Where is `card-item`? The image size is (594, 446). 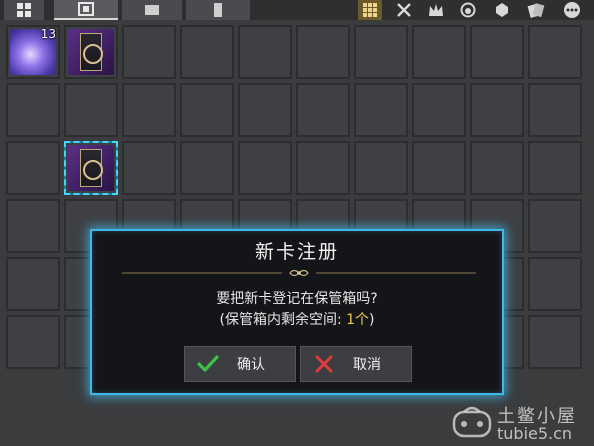 card-item is located at coordinates (91, 52).